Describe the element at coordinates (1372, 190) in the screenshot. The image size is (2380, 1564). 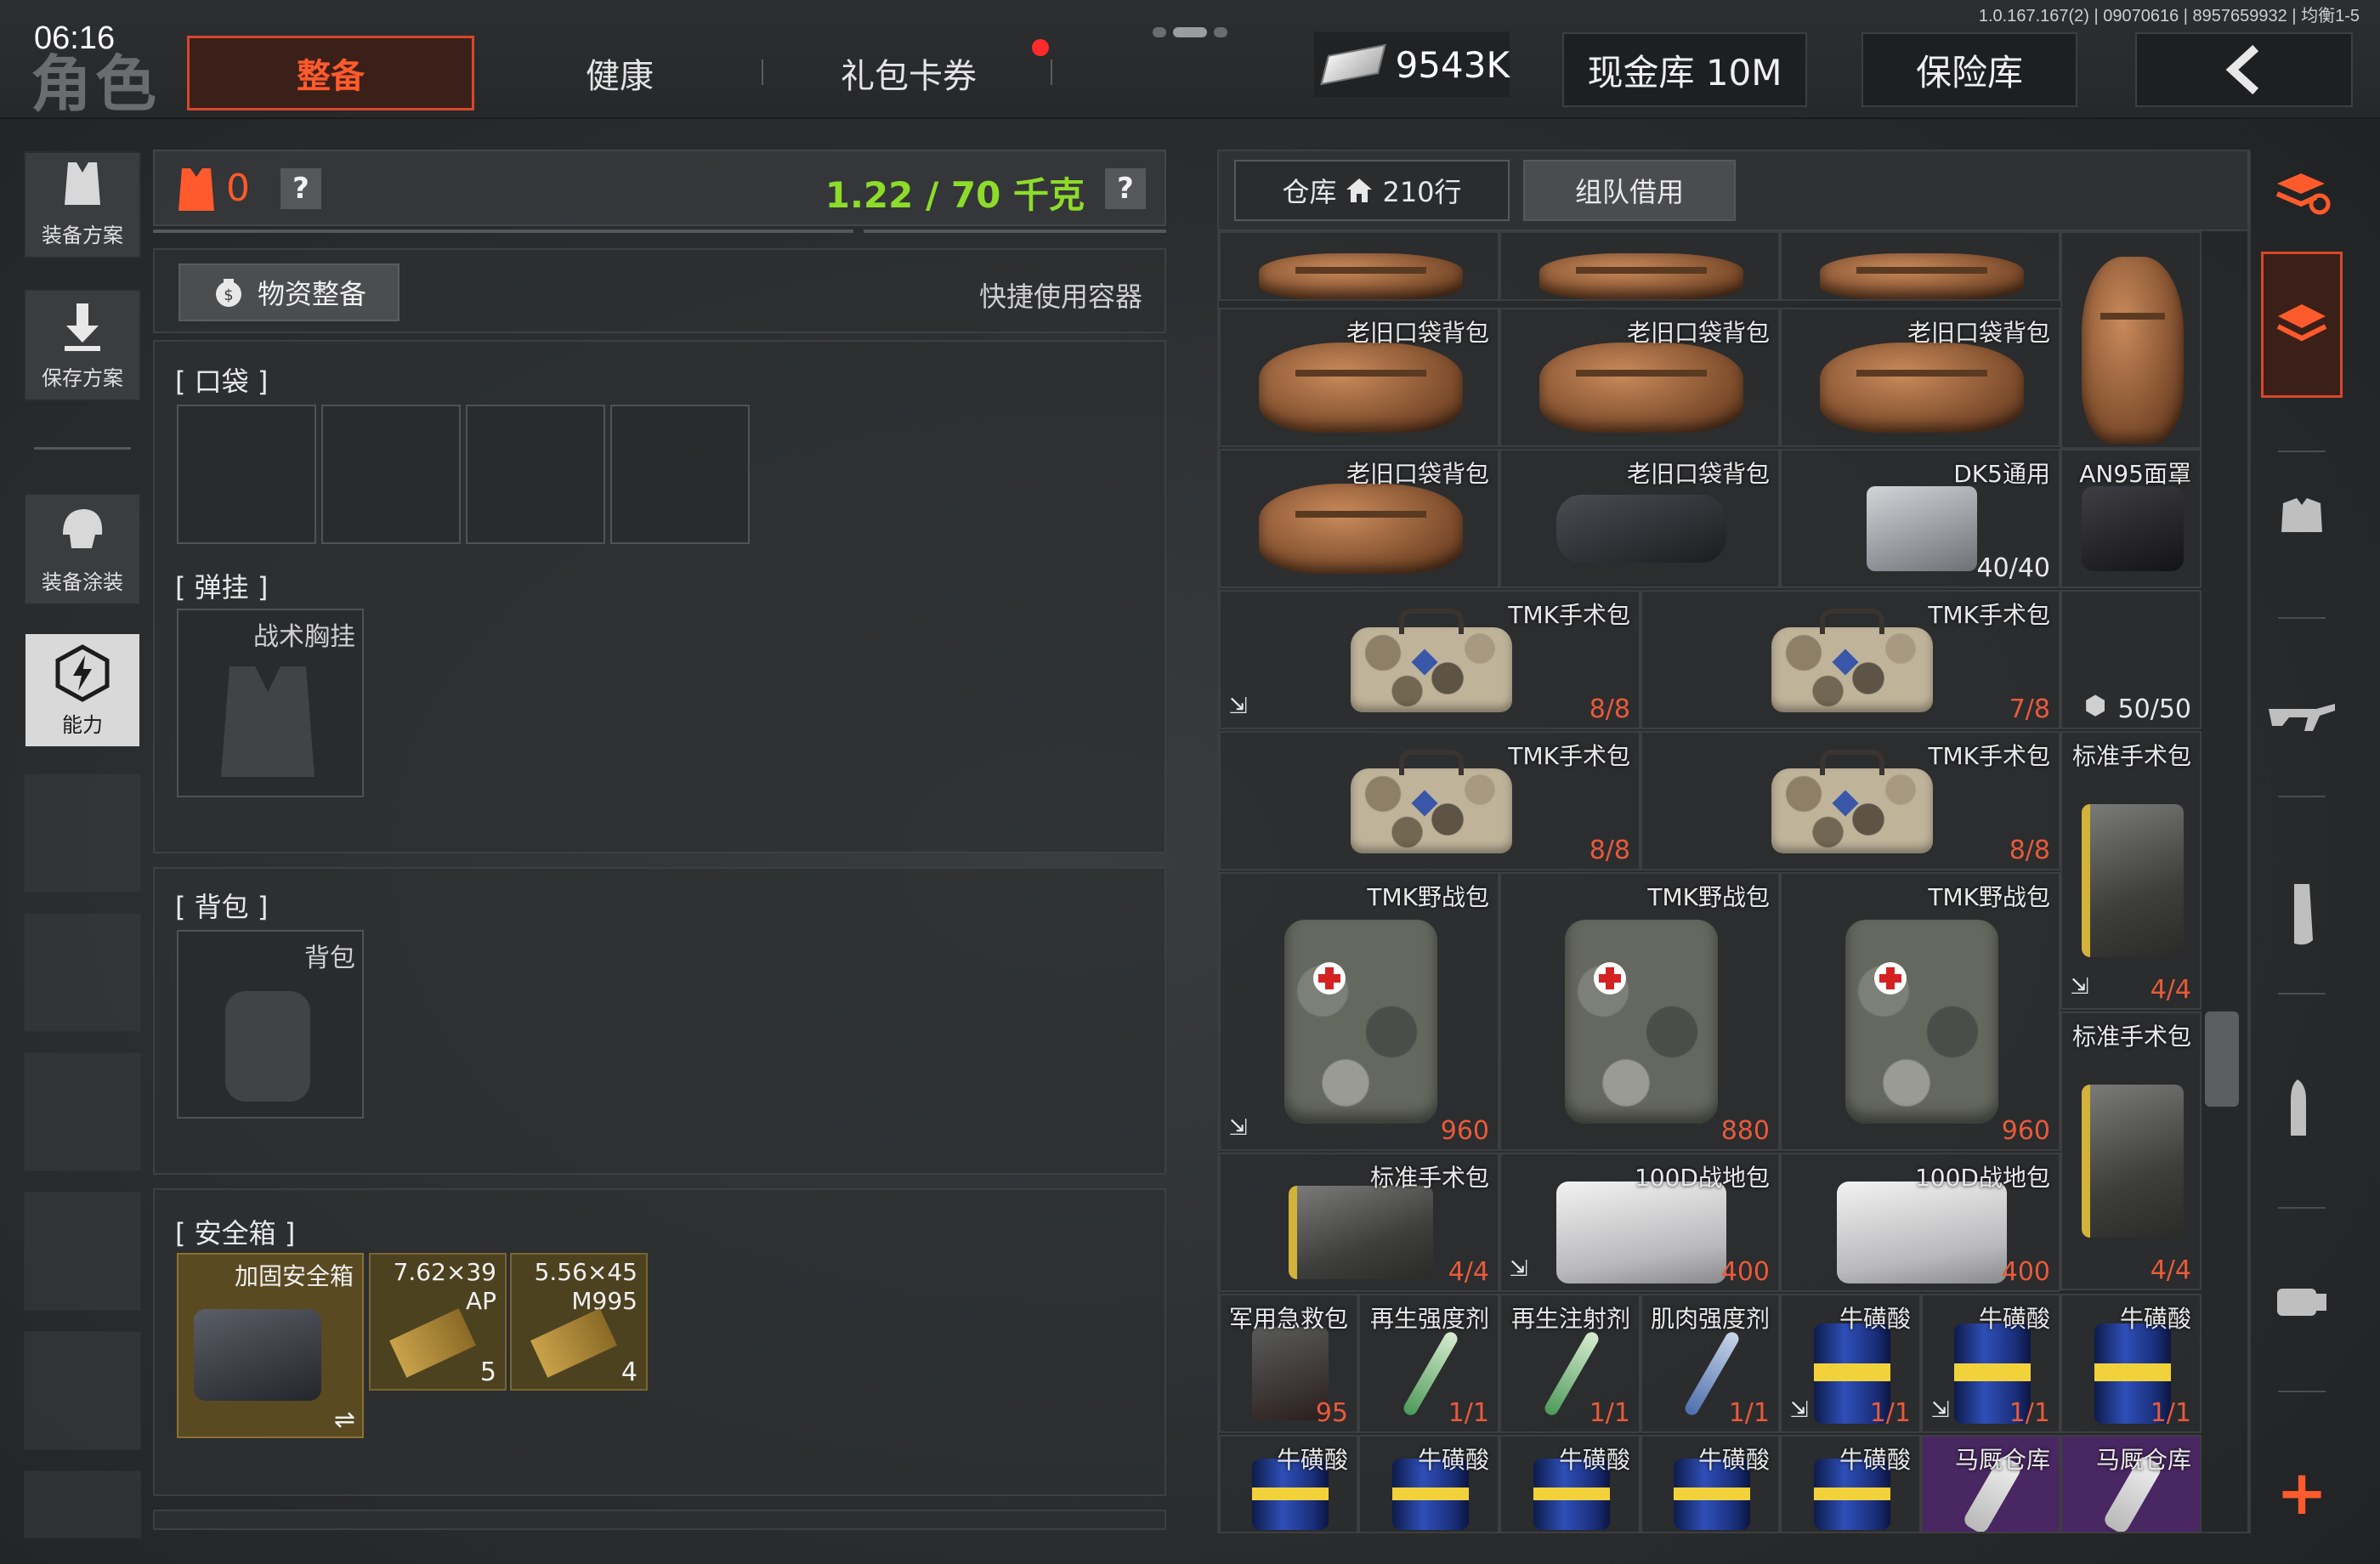
I see `tab-warehouse: 仓库 210行` at that location.